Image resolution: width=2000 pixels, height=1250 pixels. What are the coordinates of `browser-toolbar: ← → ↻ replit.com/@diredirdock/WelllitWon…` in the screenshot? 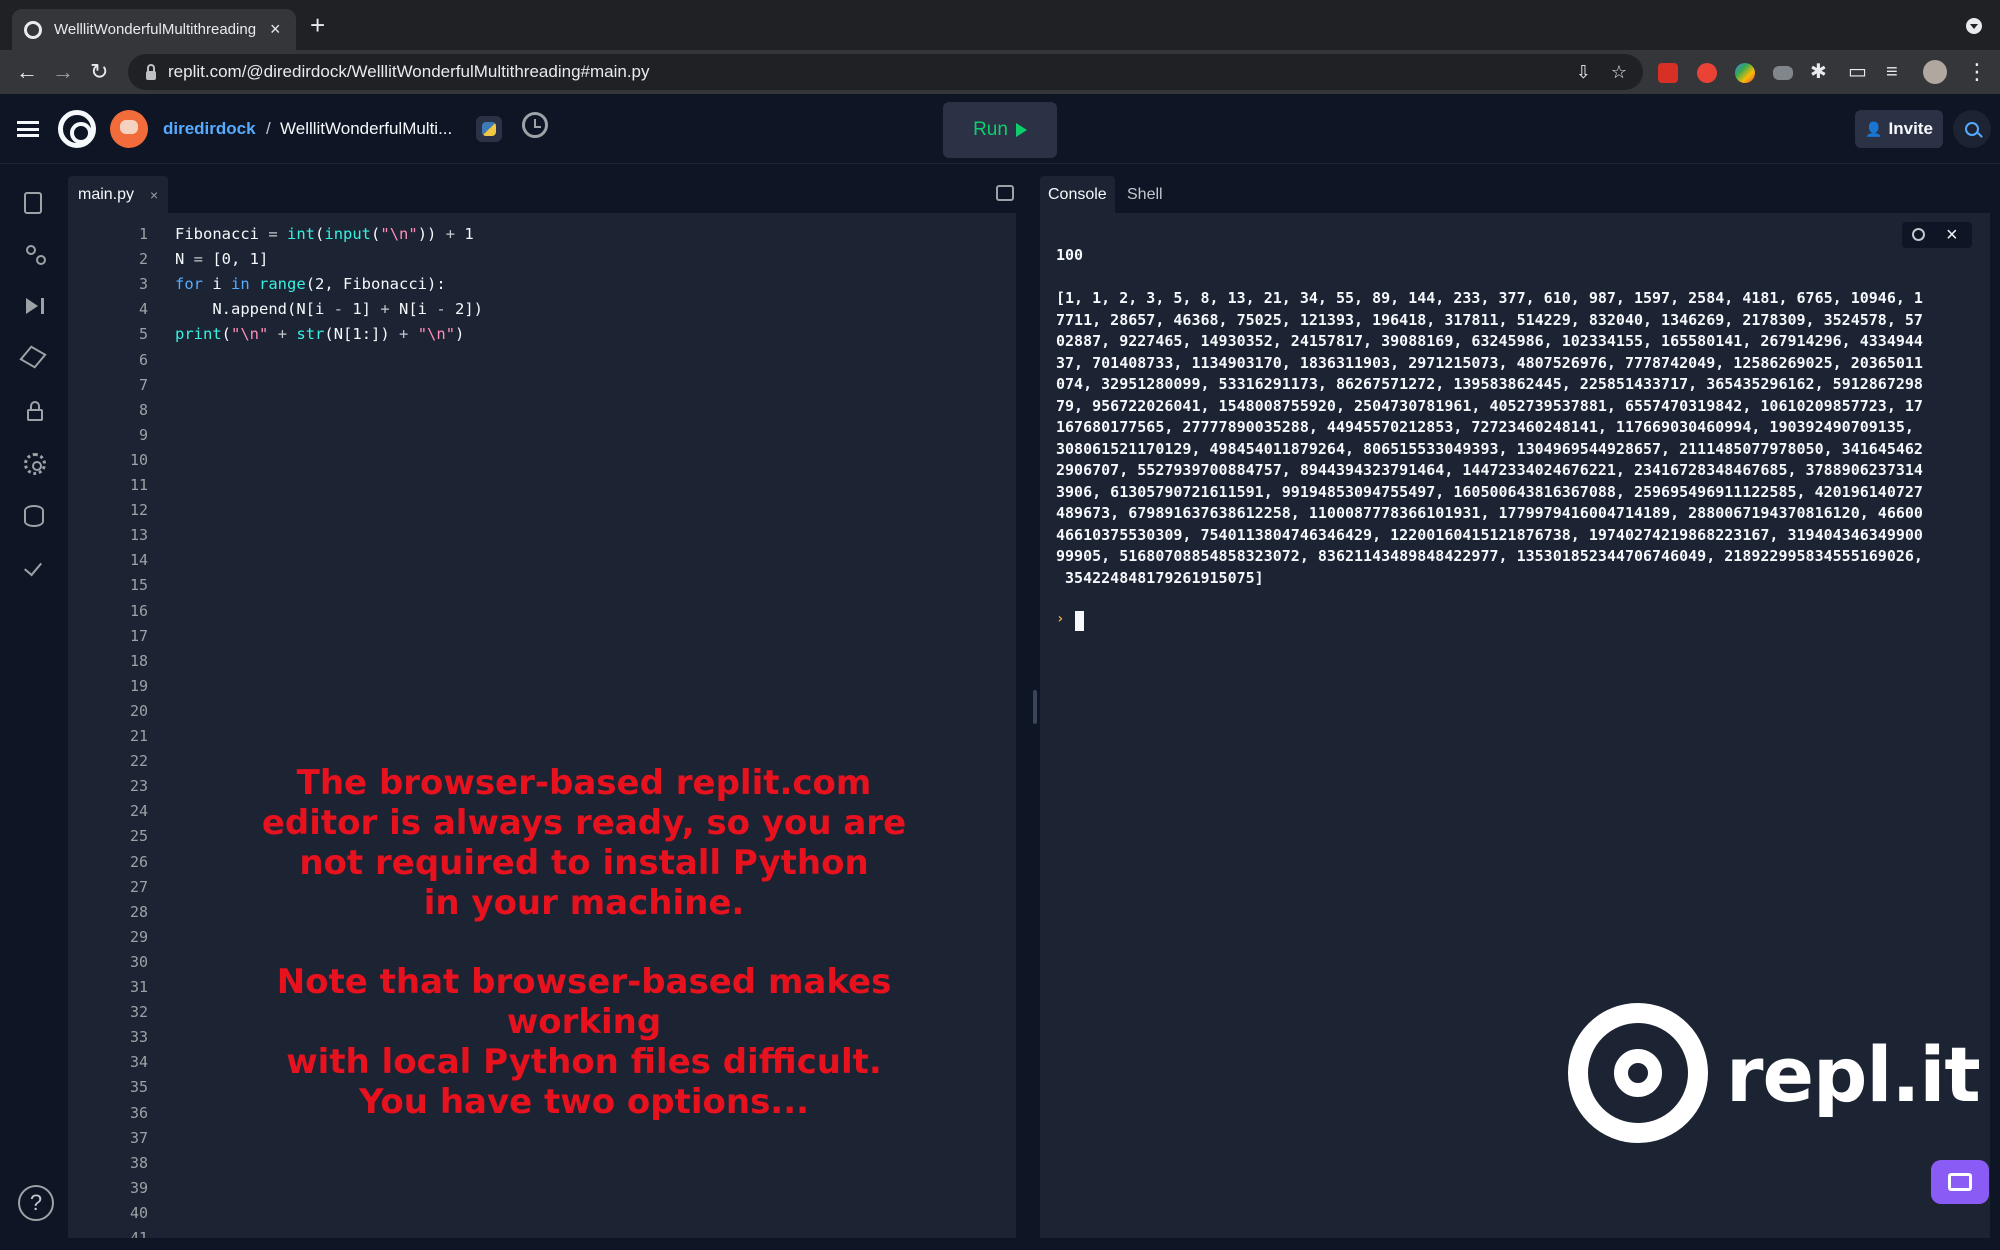 It's located at (1000, 72).